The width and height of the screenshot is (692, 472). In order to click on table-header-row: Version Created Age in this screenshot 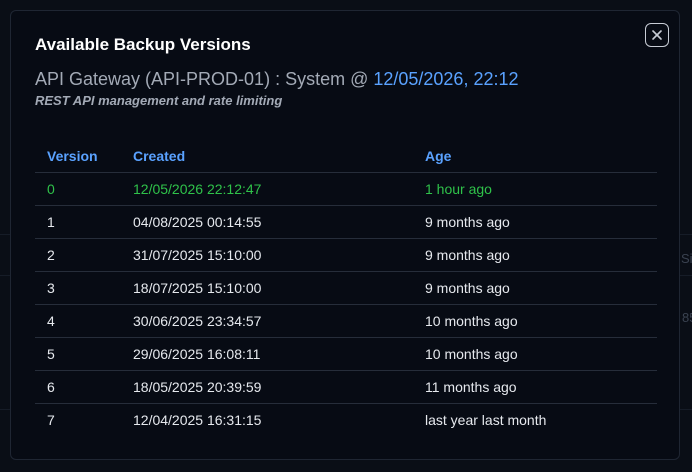, I will do `click(346, 156)`.